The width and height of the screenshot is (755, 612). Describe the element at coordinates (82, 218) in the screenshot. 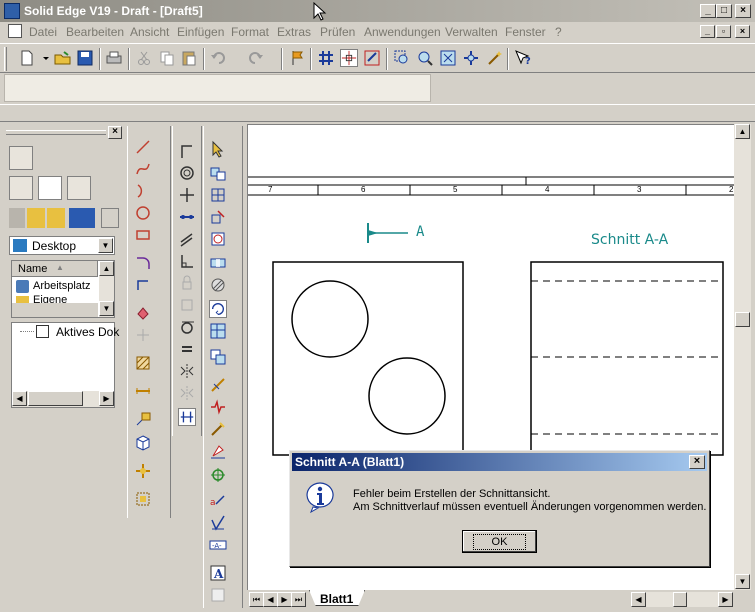

I see `view-options-icon` at that location.